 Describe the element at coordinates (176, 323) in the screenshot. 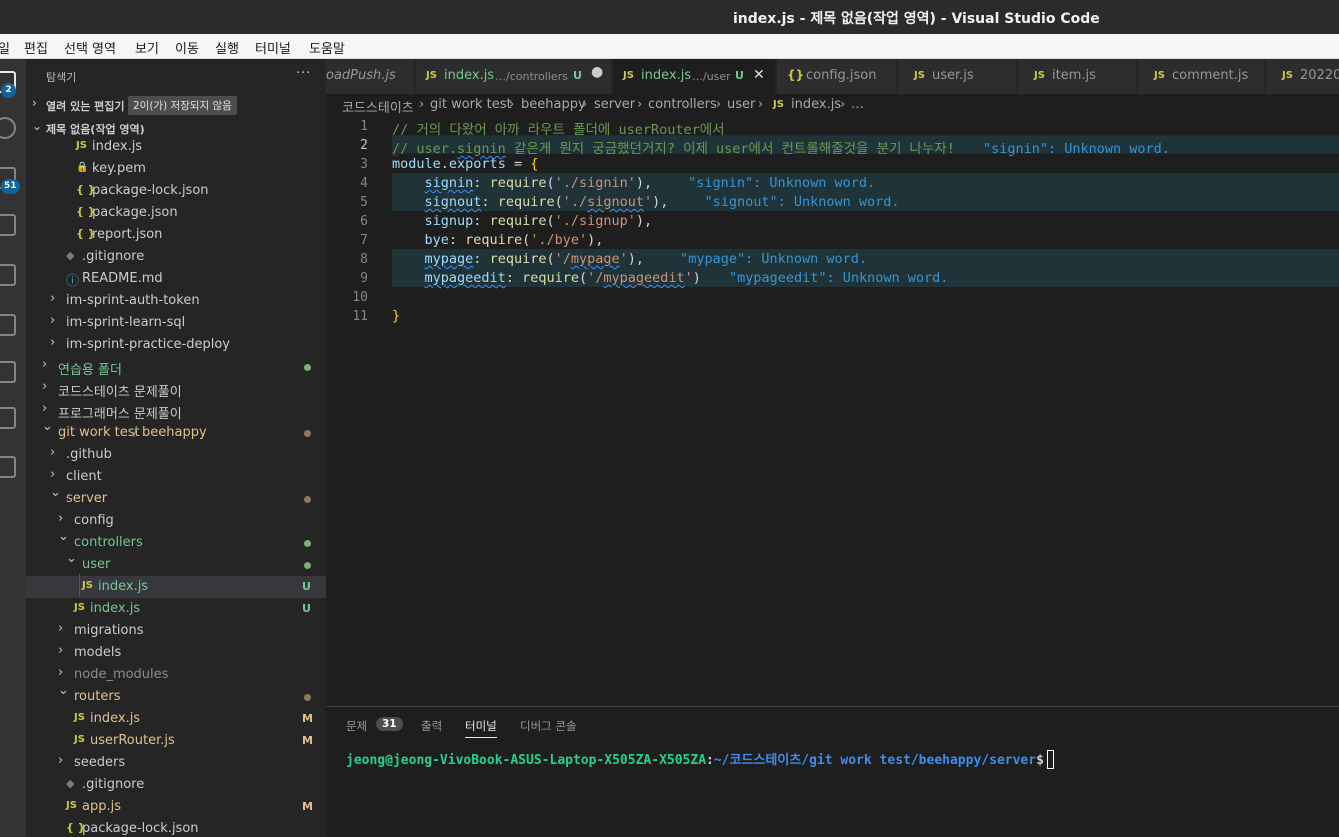

I see `tree-item: › im-sprint-learn-sql` at that location.